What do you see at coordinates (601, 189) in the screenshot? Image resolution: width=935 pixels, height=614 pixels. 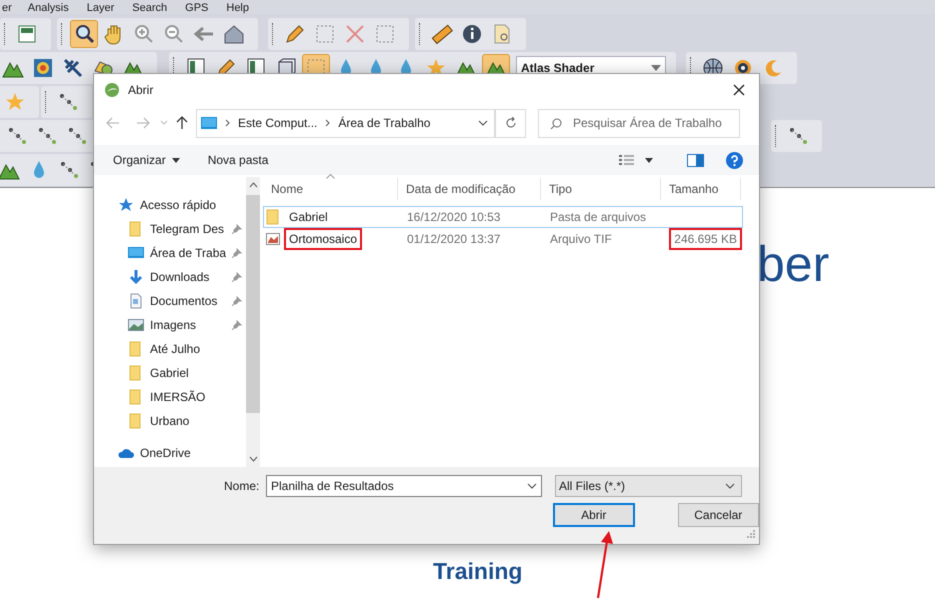 I see `column-header: Tipo` at bounding box center [601, 189].